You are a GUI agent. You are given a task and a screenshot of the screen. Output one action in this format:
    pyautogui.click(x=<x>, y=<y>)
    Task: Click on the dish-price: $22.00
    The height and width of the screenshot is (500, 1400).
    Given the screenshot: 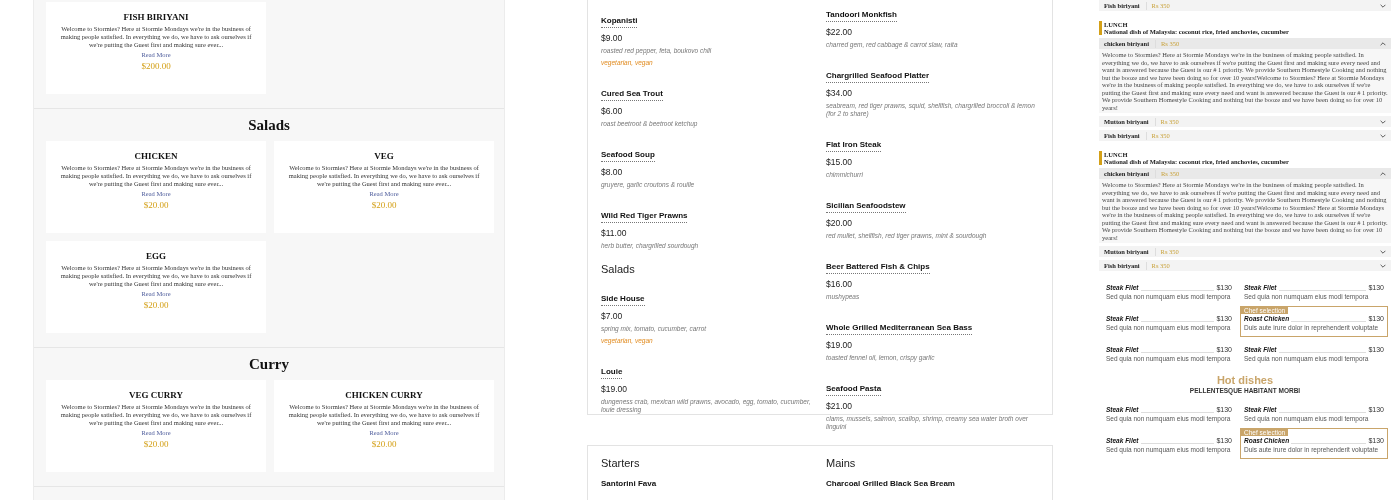 What is the action you would take?
    pyautogui.click(x=839, y=32)
    